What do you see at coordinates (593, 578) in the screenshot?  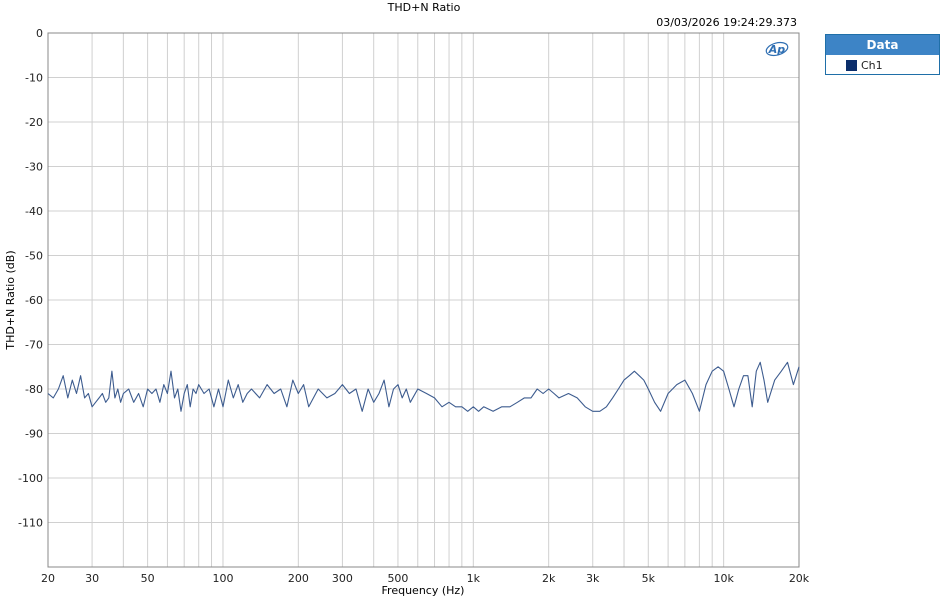 I see `x-tick-label: 3k` at bounding box center [593, 578].